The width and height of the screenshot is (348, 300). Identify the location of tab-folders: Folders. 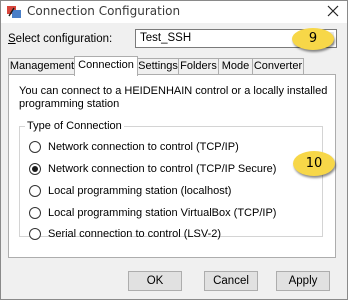
(198, 66).